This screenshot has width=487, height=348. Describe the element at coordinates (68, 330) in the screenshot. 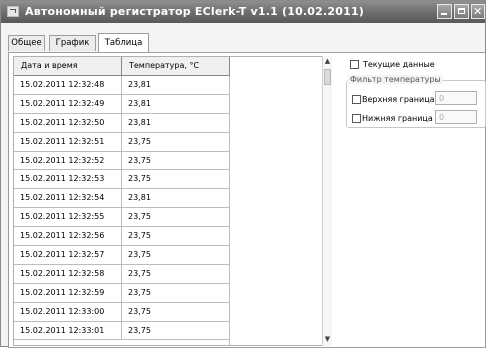

I see `cell-datetime: 15.02.2011 12:33:01` at that location.